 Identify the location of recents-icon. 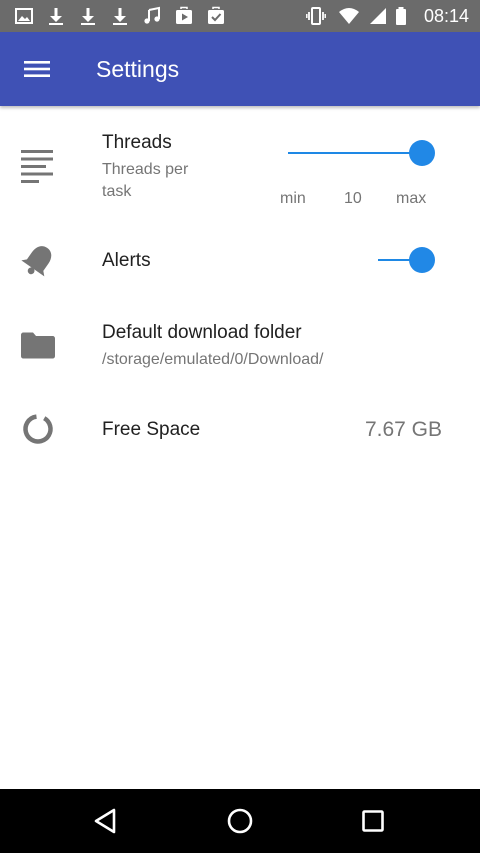
(373, 821).